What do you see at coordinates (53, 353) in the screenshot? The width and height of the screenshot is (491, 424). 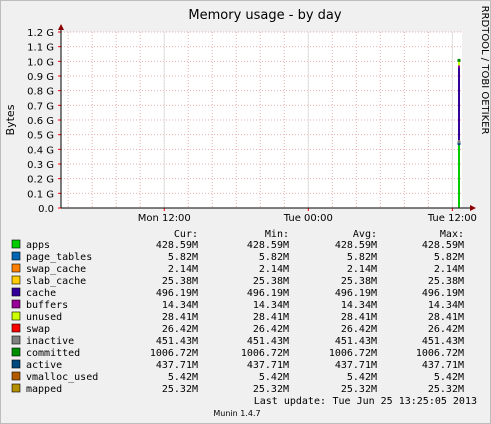 I see `legend-label-committed: committed` at bounding box center [53, 353].